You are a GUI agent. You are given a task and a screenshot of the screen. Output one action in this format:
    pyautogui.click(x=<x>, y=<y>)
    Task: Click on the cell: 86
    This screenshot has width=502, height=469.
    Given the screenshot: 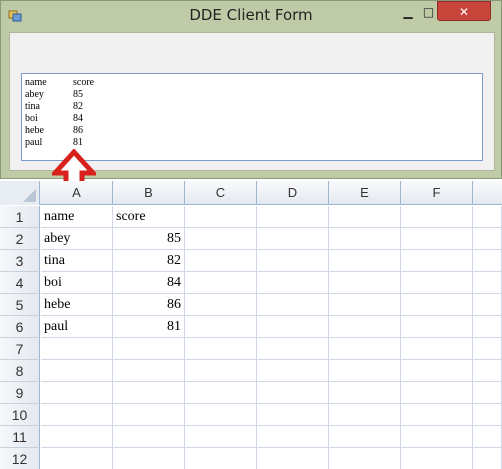 What is the action you would take?
    pyautogui.click(x=149, y=305)
    